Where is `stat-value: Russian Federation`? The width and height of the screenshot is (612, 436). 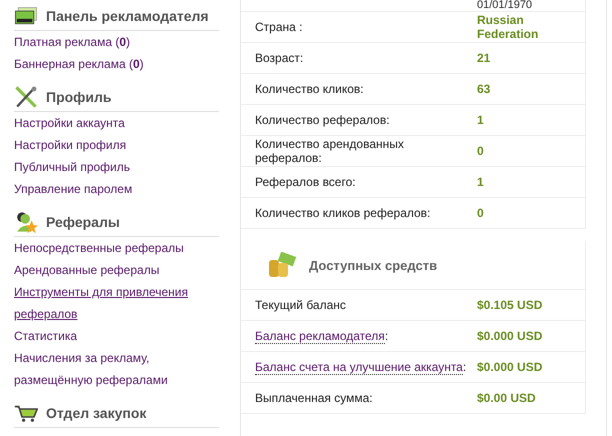 stat-value: Russian Federation is located at coordinates (508, 27).